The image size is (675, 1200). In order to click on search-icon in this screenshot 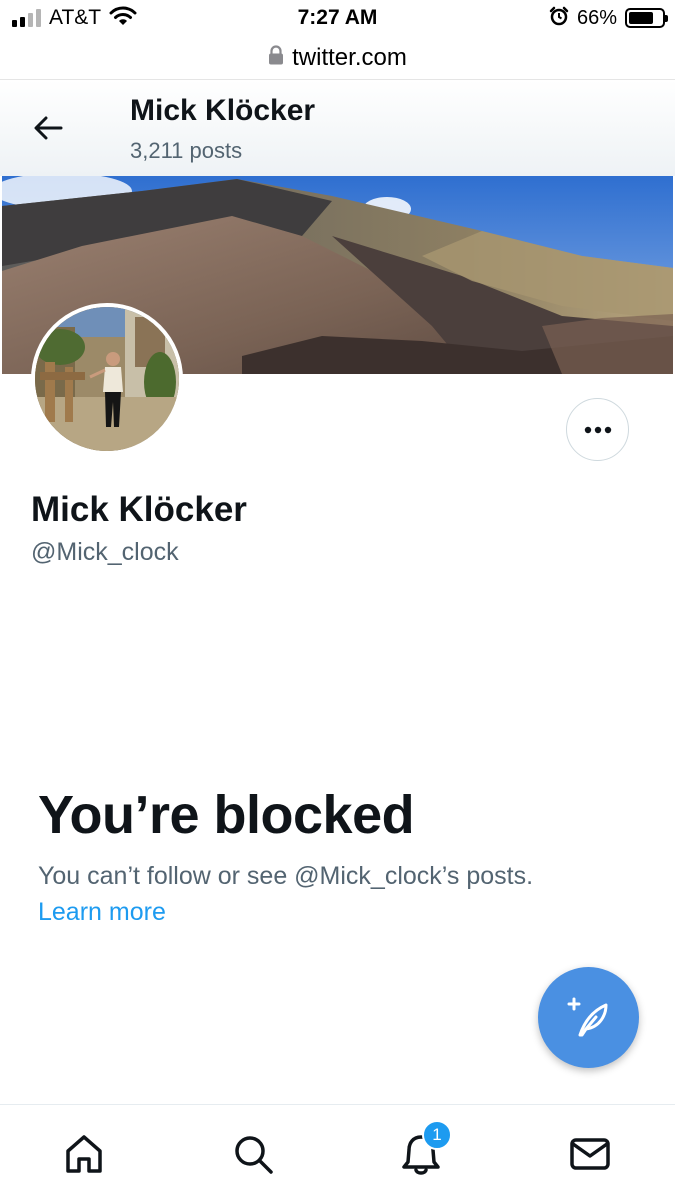, I will do `click(254, 1155)`.